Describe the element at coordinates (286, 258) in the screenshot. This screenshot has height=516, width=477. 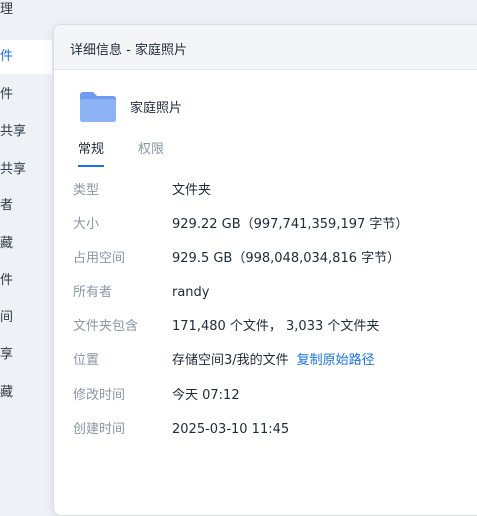
I see `property-value: 929.5 GB（998,048,034,816 字节）` at that location.